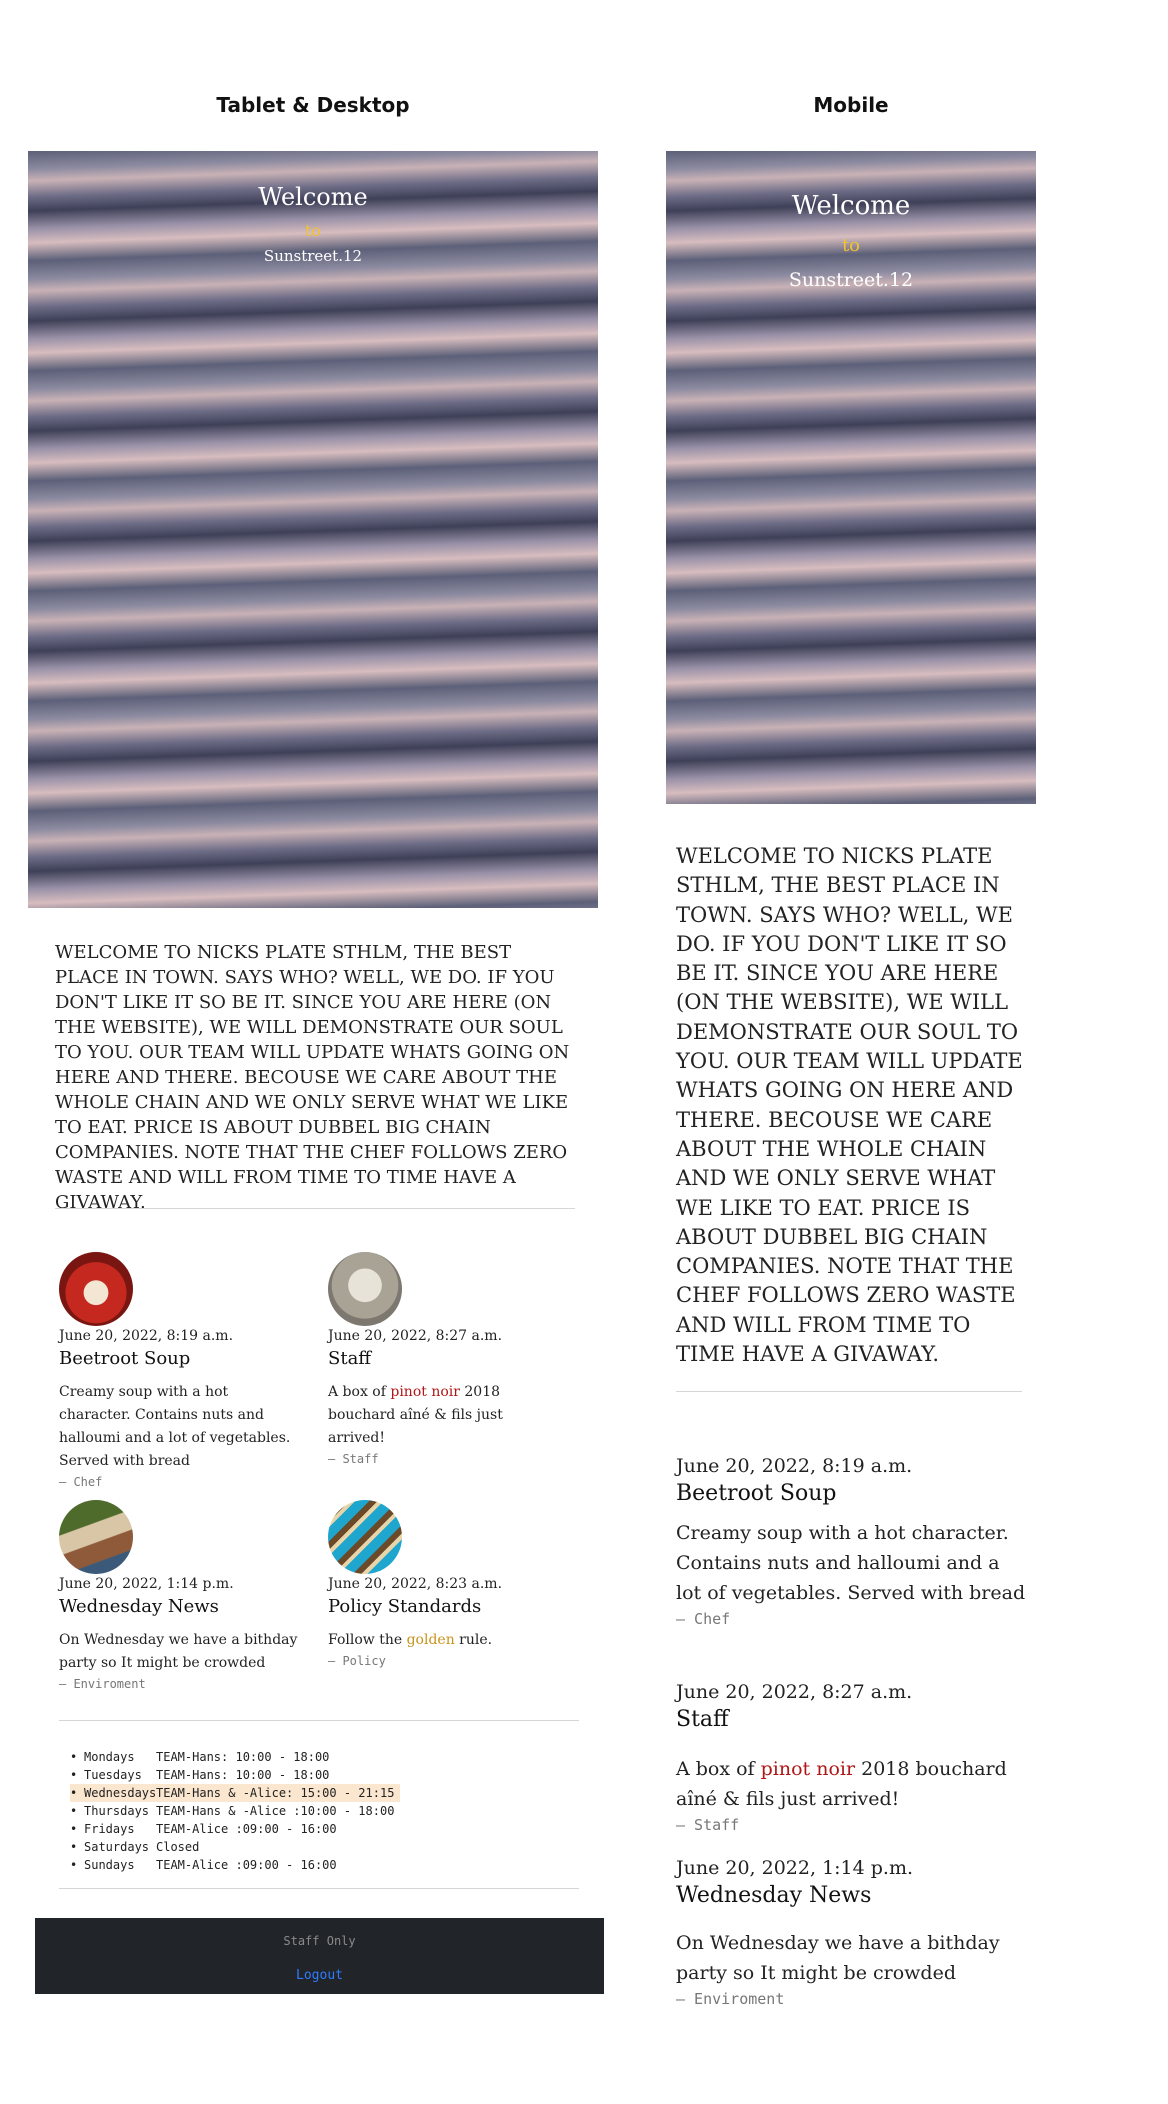 The height and width of the screenshot is (2104, 1168). Describe the element at coordinates (430, 1640) in the screenshot. I see `golden-highlight: golden` at that location.